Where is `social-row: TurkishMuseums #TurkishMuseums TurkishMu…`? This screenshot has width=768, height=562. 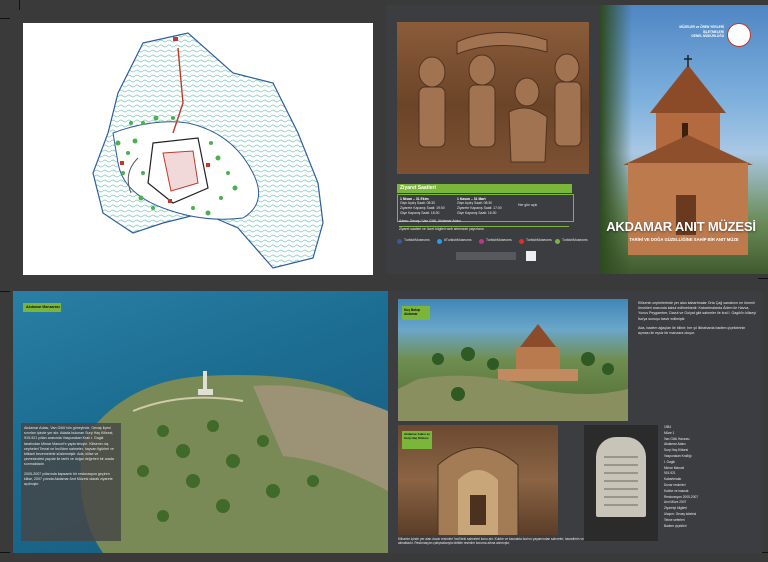
social-row: TurkishMuseums #TurkishMuseums TurkishMu… is located at coordinates (493, 242).